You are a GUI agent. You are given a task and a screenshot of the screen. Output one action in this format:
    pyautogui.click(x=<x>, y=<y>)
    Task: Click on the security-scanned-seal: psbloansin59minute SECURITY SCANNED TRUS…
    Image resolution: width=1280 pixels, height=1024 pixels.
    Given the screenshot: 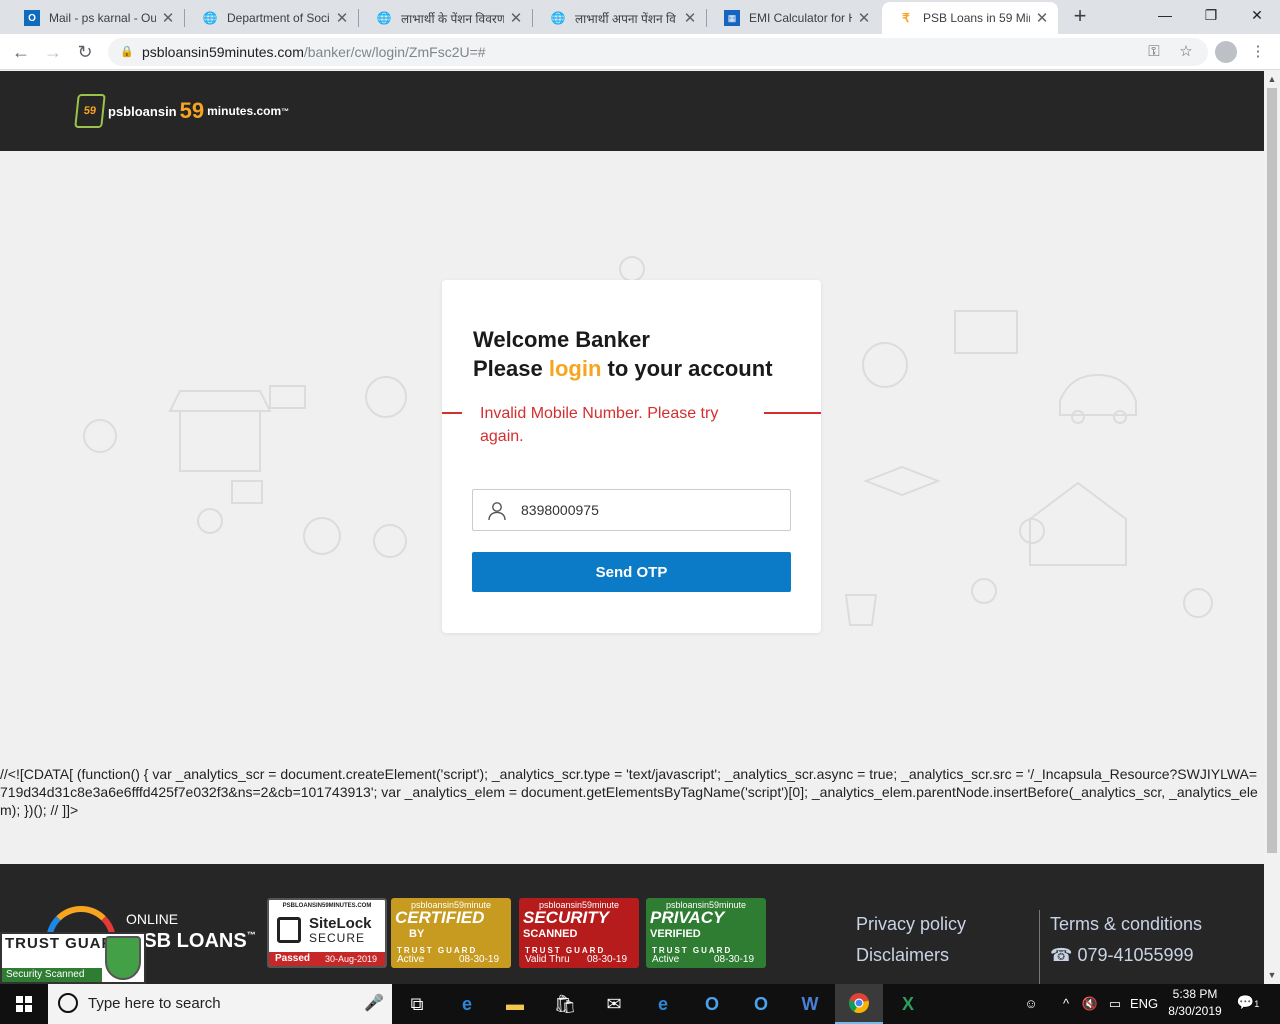 What is the action you would take?
    pyautogui.click(x=579, y=933)
    